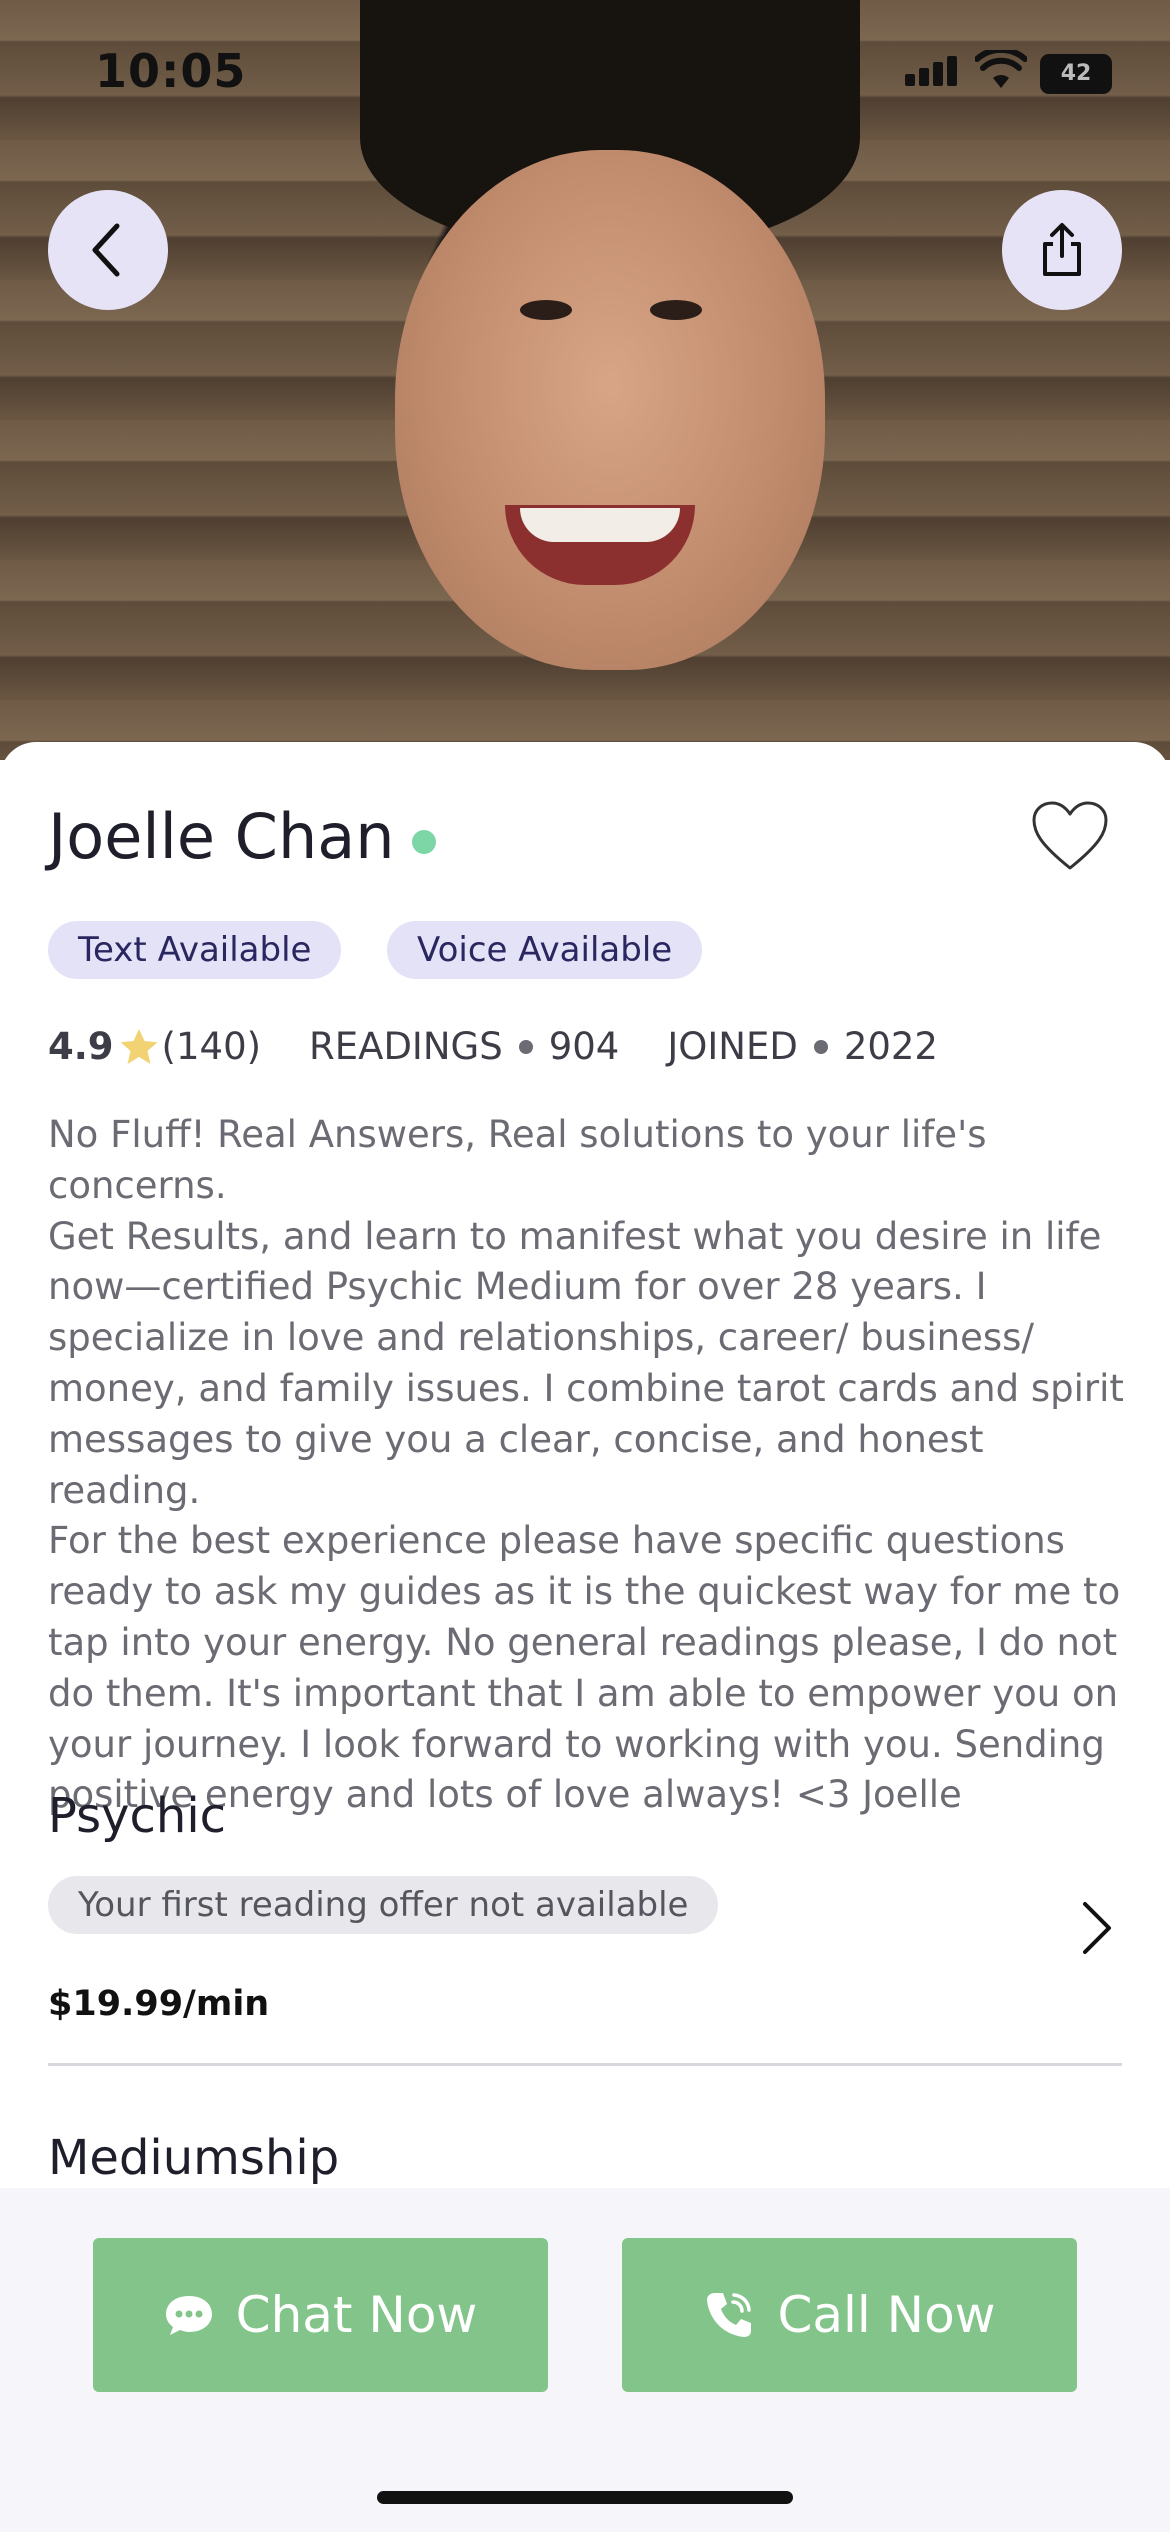  I want to click on service-title-mediumship: Mediumship, so click(194, 2158).